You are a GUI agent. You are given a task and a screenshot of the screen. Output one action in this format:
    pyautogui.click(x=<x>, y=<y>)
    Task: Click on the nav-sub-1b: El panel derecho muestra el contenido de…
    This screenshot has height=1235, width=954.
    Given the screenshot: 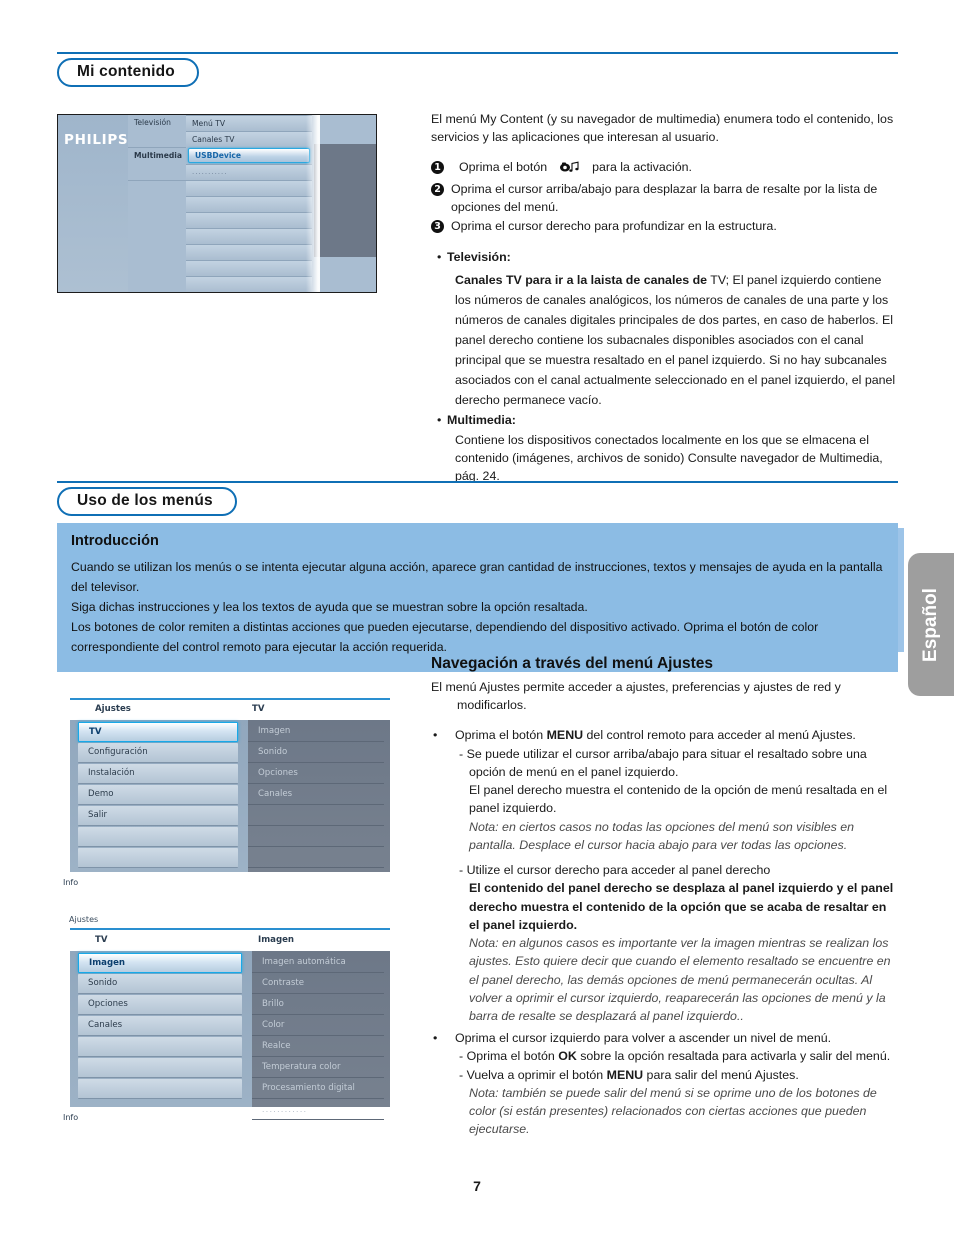 What is the action you would take?
    pyautogui.click(x=678, y=799)
    